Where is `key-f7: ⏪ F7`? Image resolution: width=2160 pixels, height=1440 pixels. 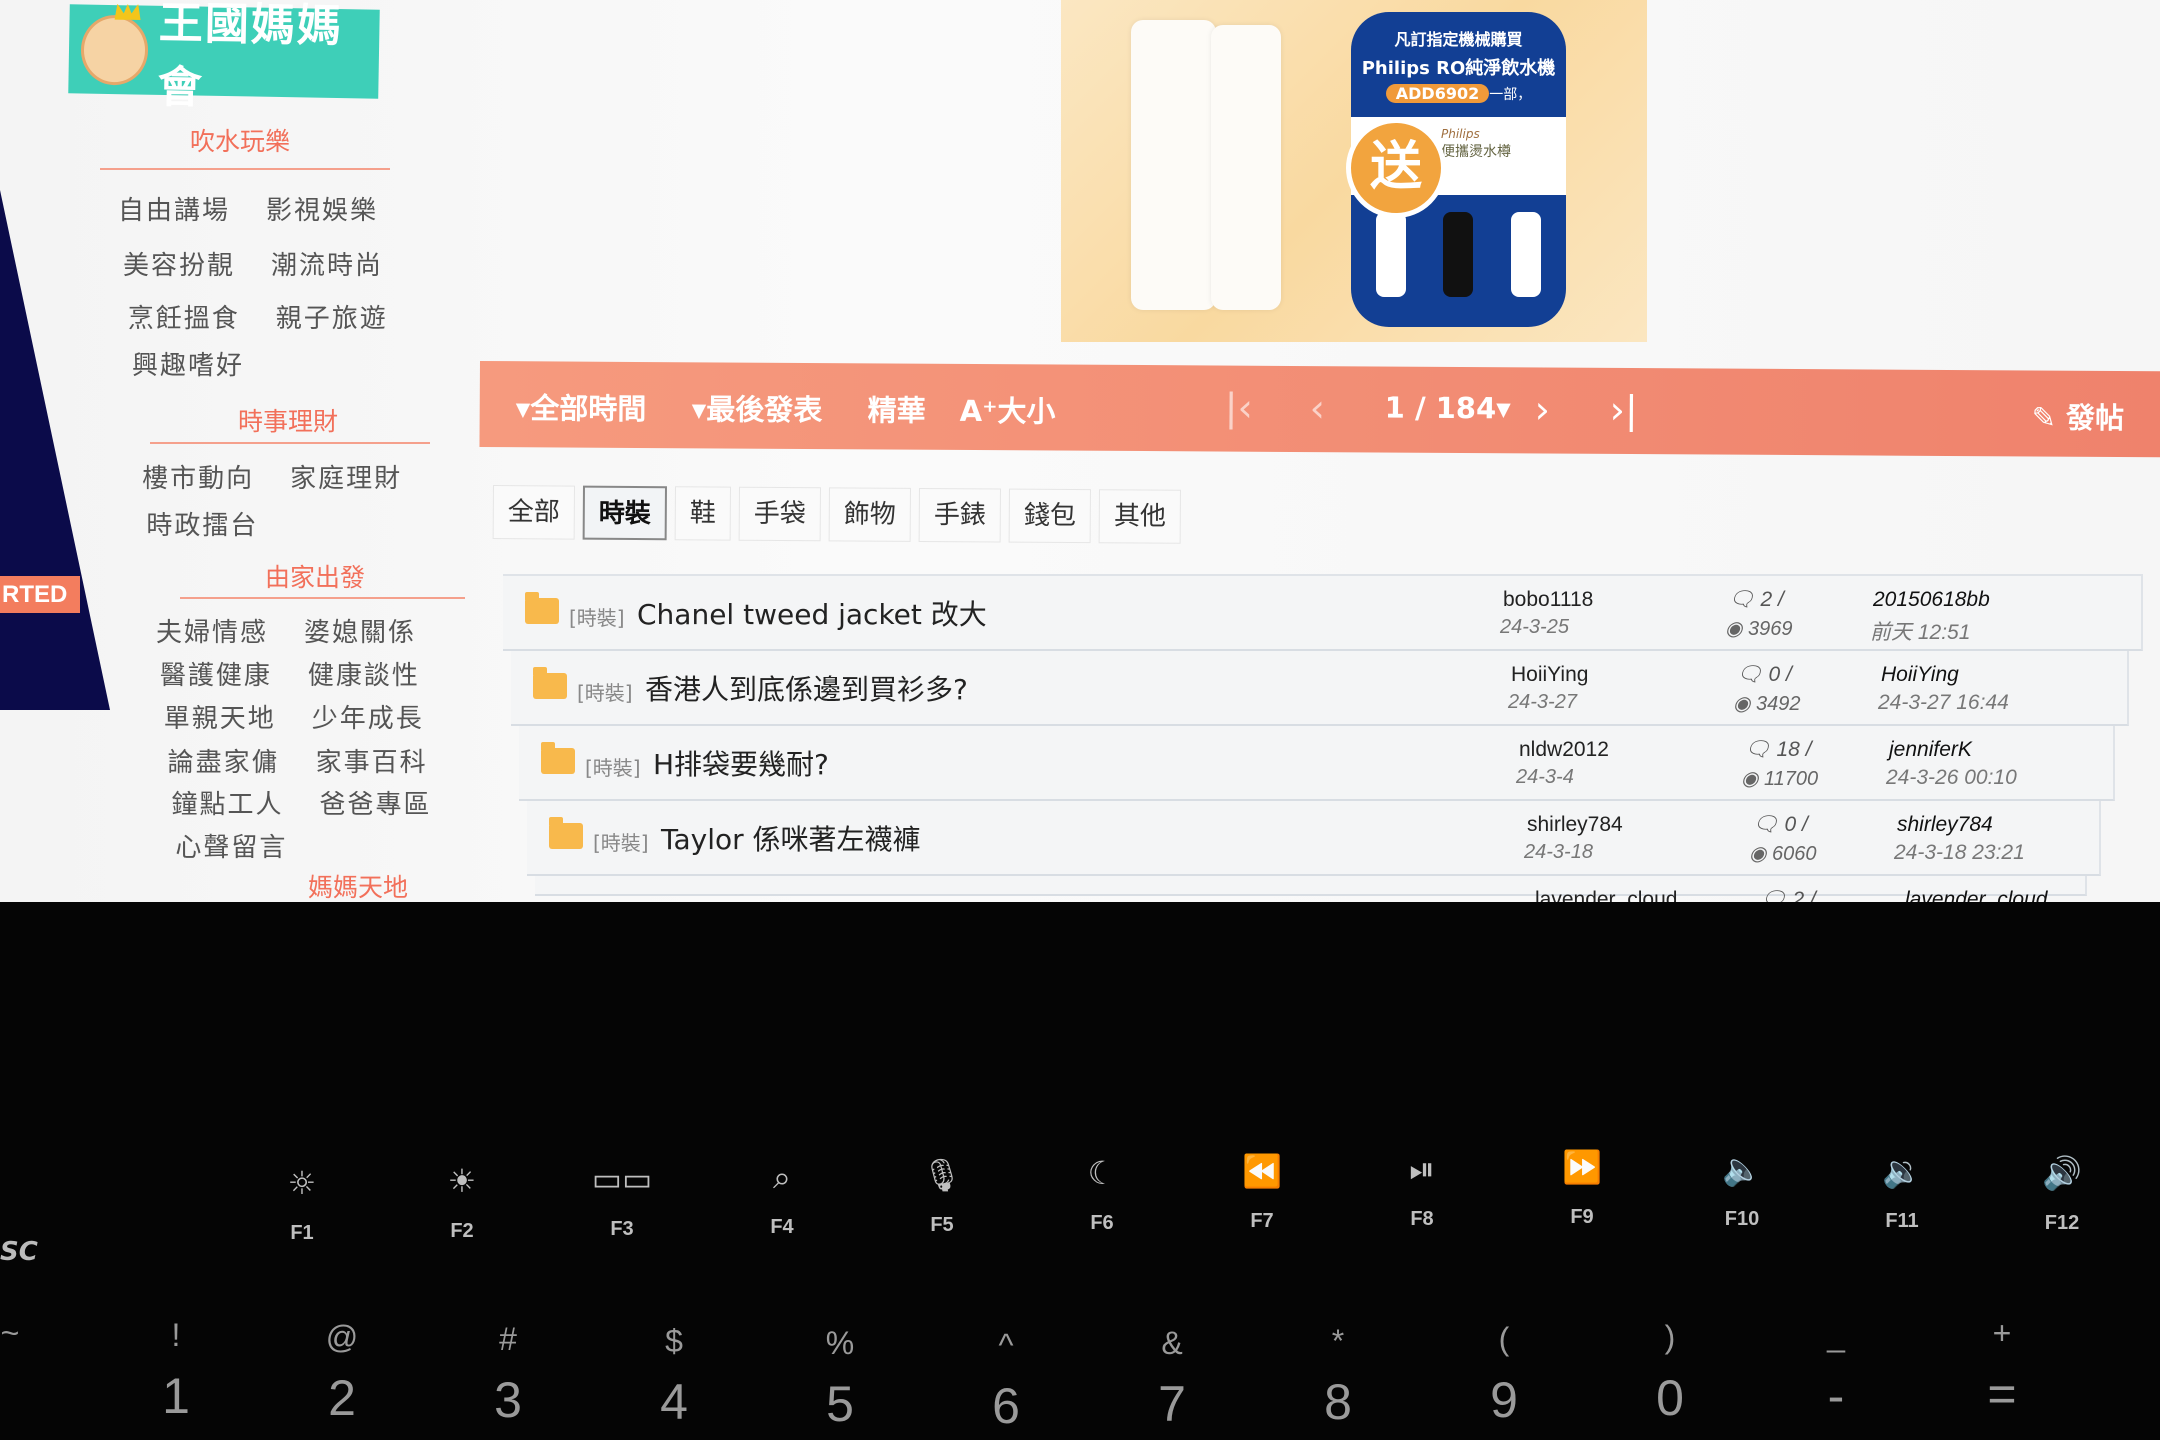
key-f7: ⏪ F7 is located at coordinates (1262, 1192).